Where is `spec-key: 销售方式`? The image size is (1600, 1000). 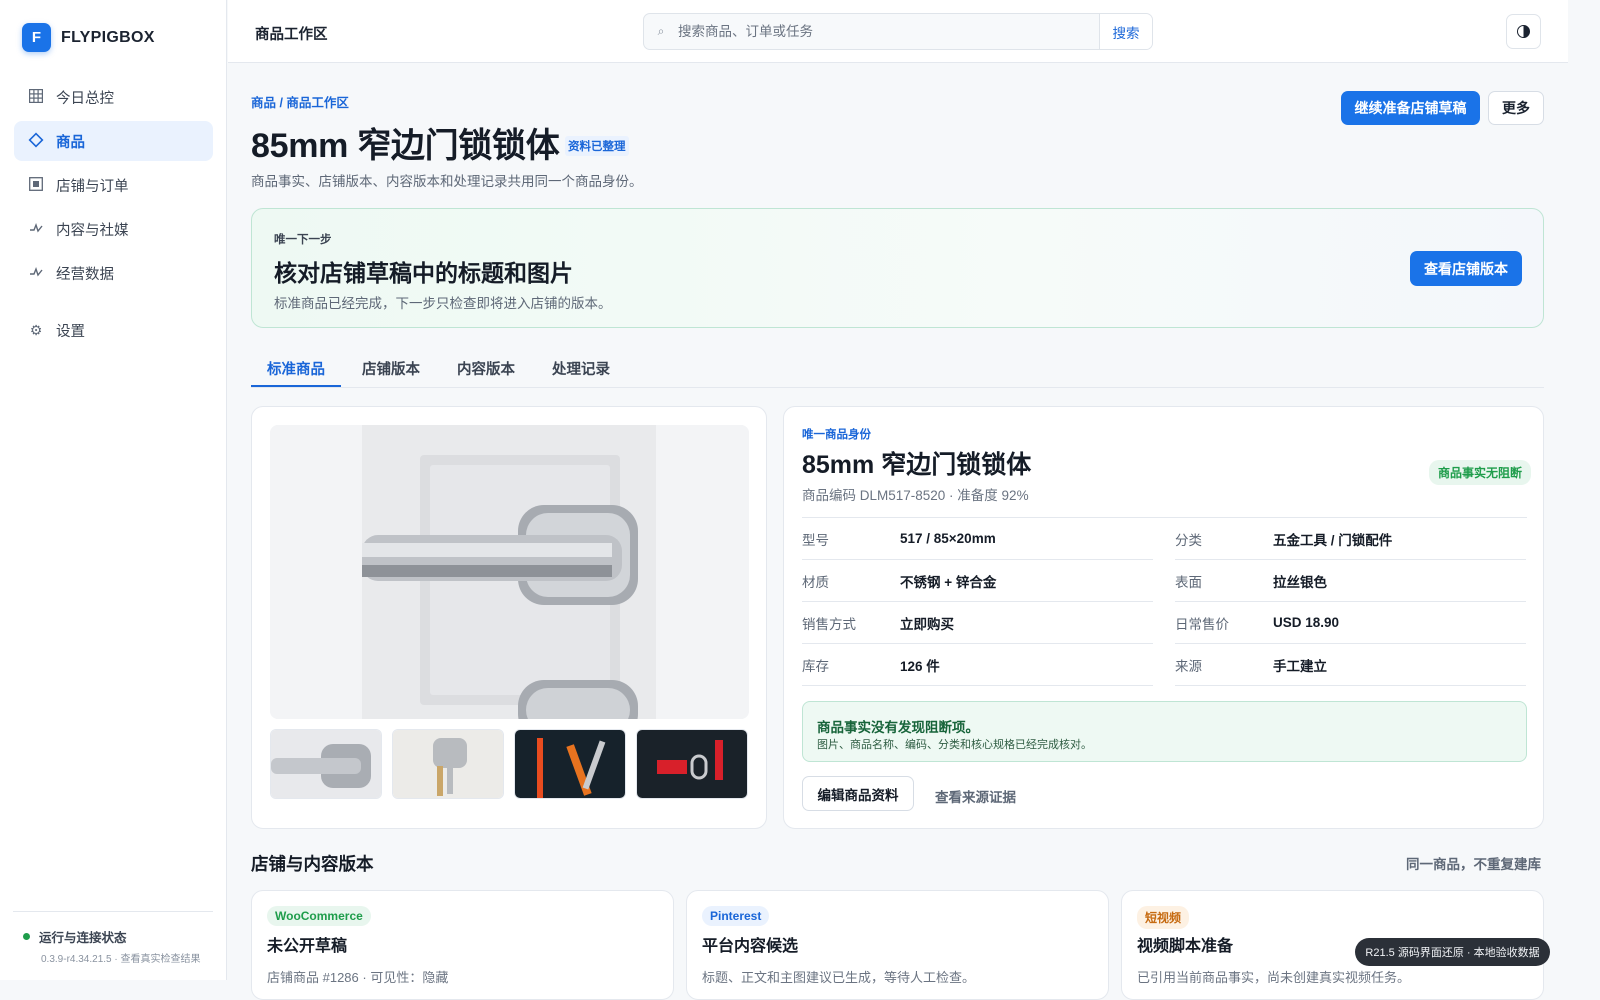 spec-key: 销售方式 is located at coordinates (829, 624).